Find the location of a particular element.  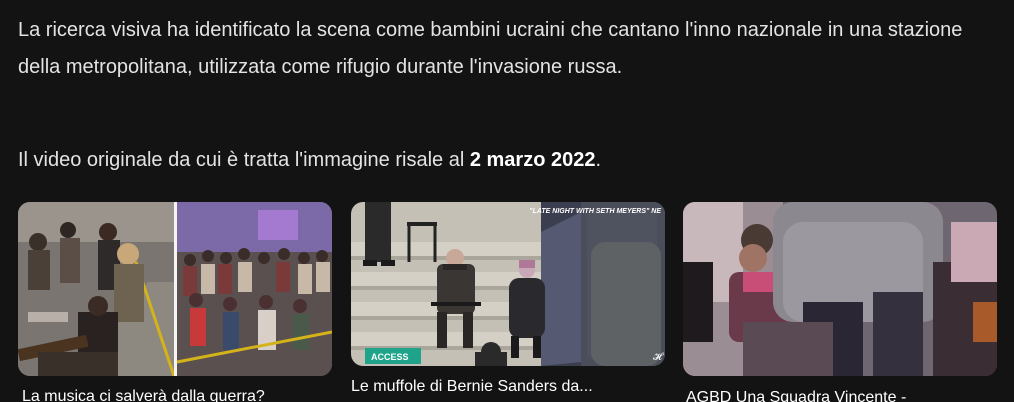

result-title: La musica ci salverà dalla guerra? is located at coordinates (175, 394).